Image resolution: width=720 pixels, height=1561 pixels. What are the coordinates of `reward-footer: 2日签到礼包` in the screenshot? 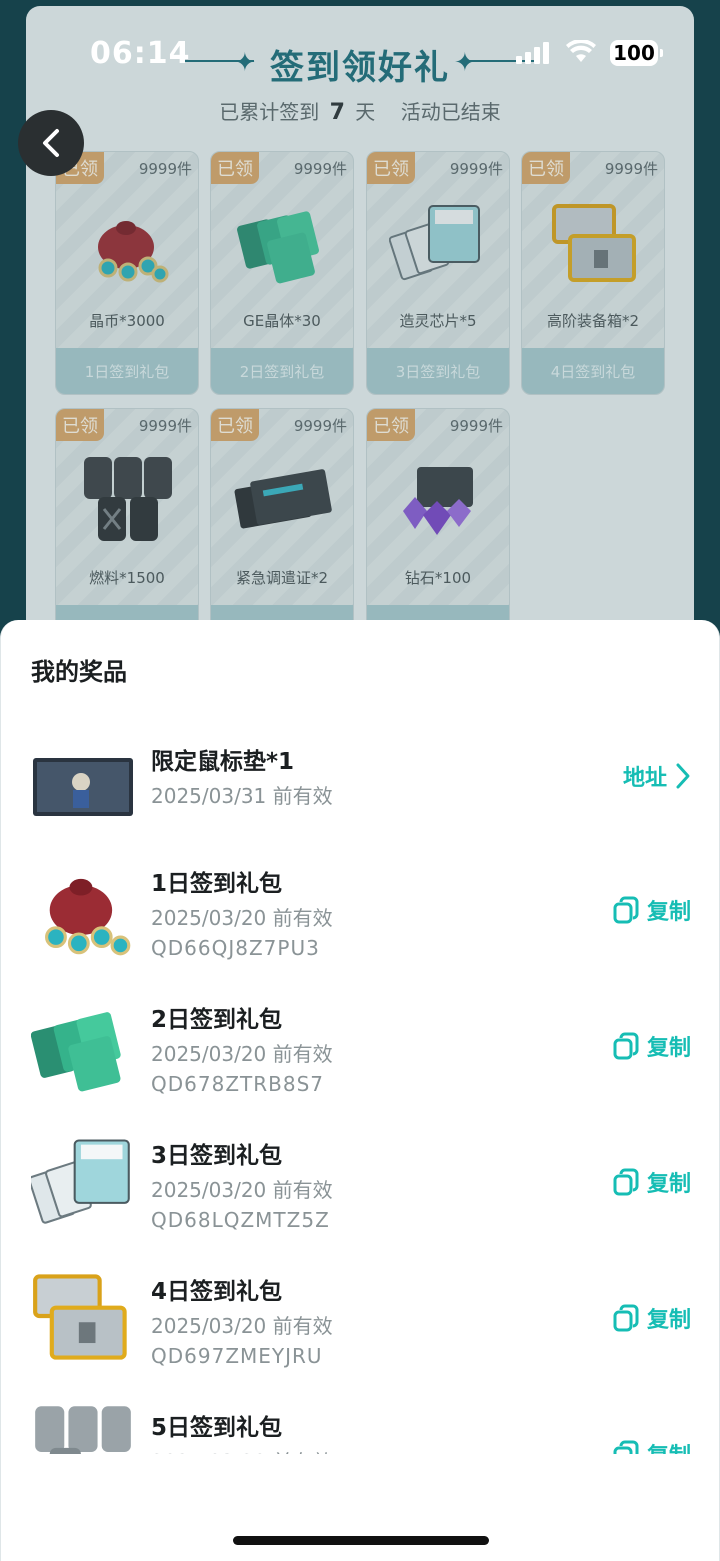 It's located at (282, 371).